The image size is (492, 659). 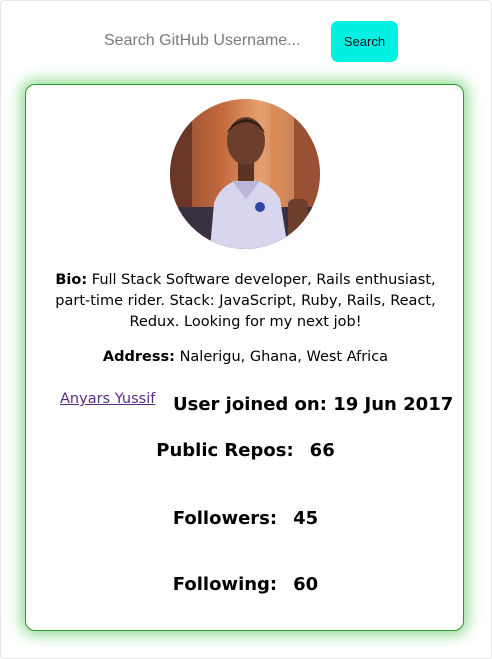 I want to click on avatar-photo-icon, so click(x=245, y=174).